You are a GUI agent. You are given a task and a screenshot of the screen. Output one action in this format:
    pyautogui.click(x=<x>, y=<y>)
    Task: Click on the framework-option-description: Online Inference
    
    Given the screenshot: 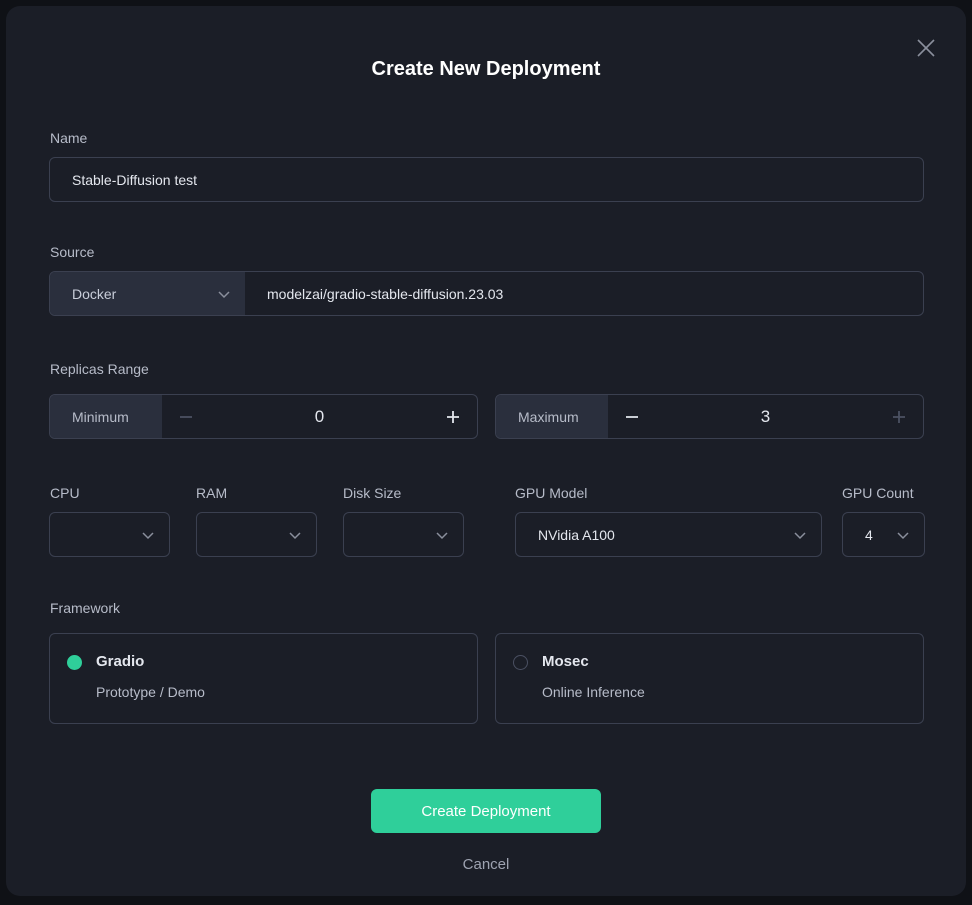 What is the action you would take?
    pyautogui.click(x=593, y=692)
    